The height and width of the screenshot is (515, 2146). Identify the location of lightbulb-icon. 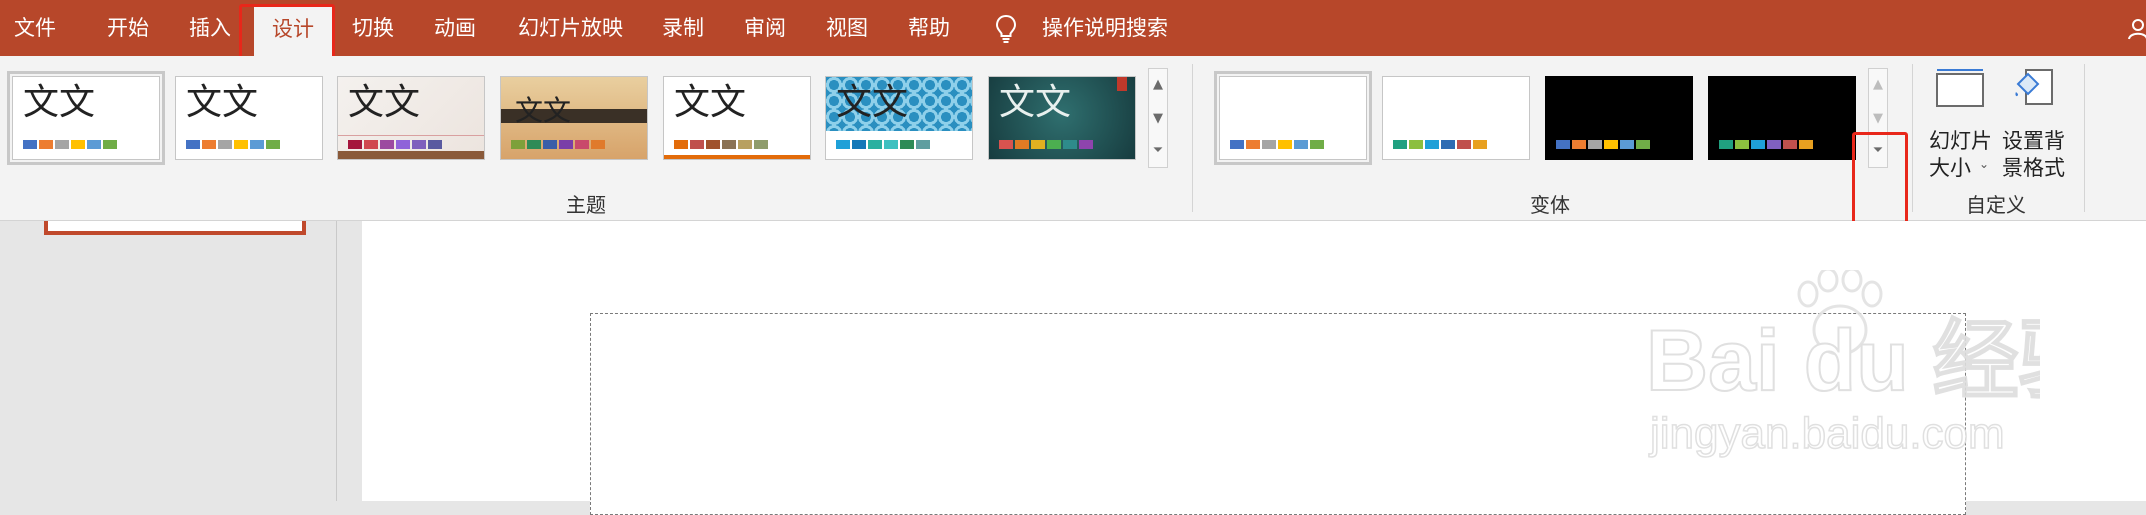
(1006, 28).